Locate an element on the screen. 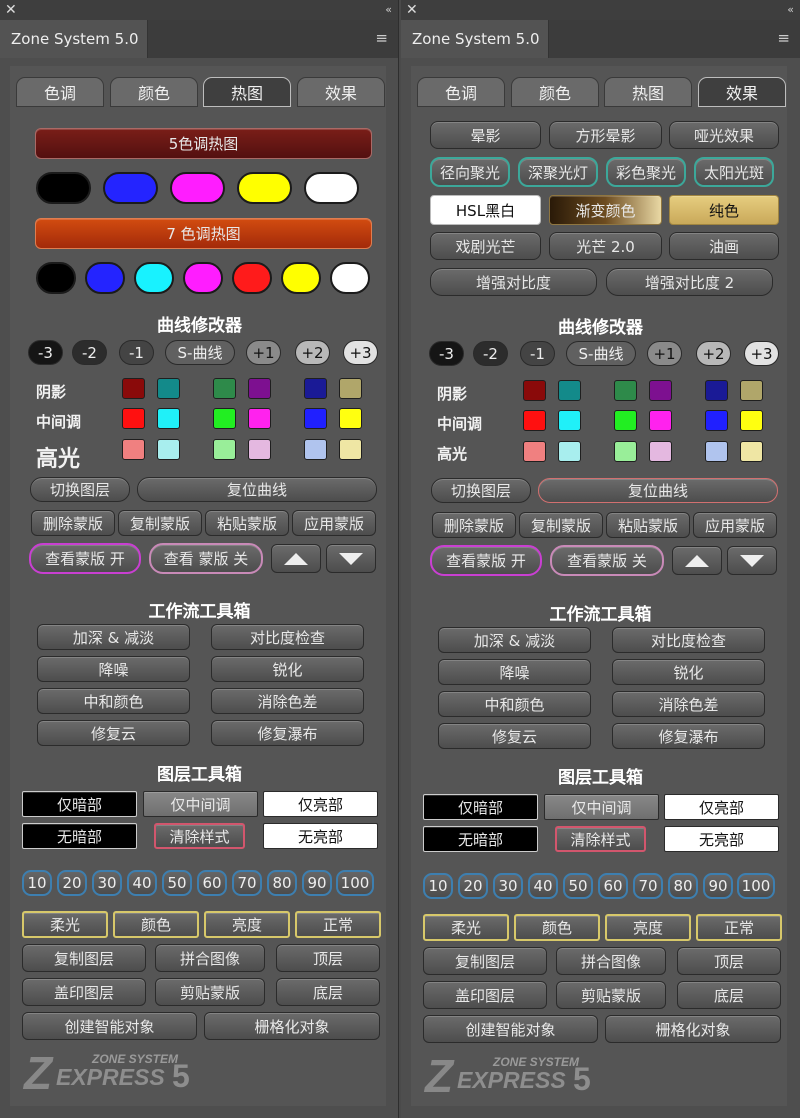 This screenshot has height=1118, width=800. seven-tone-heatmap-button: 7 色调热图 is located at coordinates (203, 233).